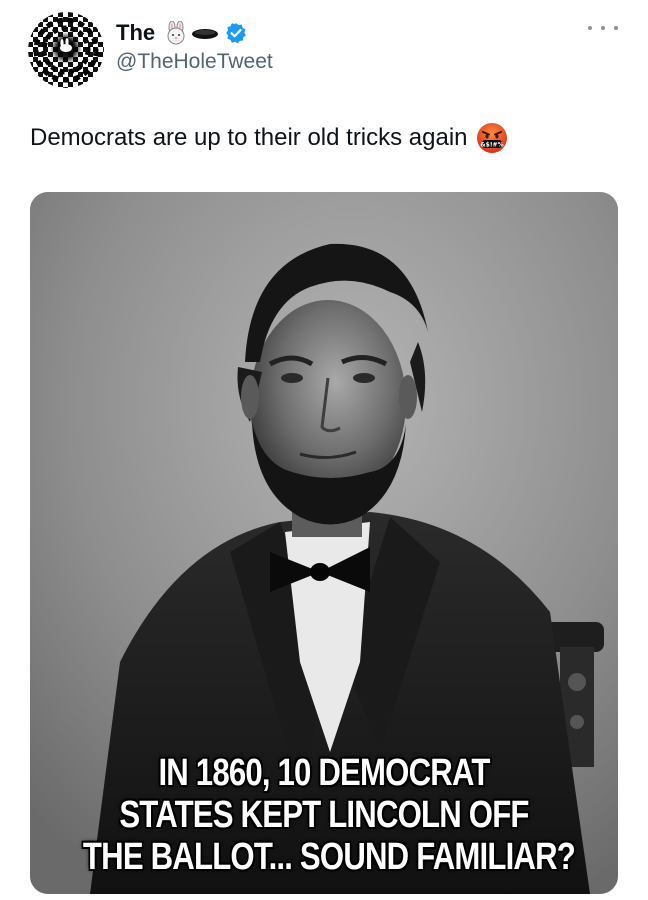  Describe the element at coordinates (194, 62) in the screenshot. I see `user-handle: @TheHoleTweet` at that location.